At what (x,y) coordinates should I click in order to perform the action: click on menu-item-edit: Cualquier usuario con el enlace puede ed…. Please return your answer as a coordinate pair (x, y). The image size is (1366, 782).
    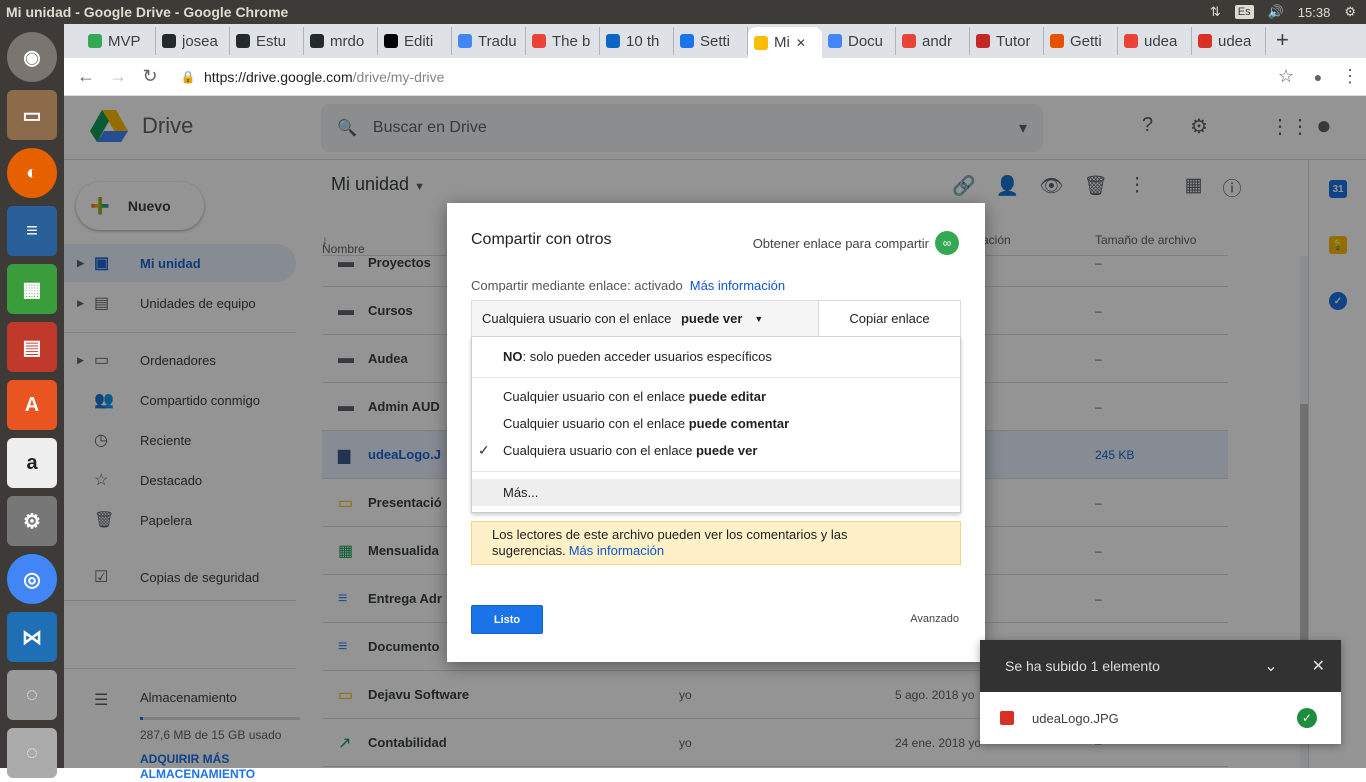
    Looking at the image, I should click on (716, 396).